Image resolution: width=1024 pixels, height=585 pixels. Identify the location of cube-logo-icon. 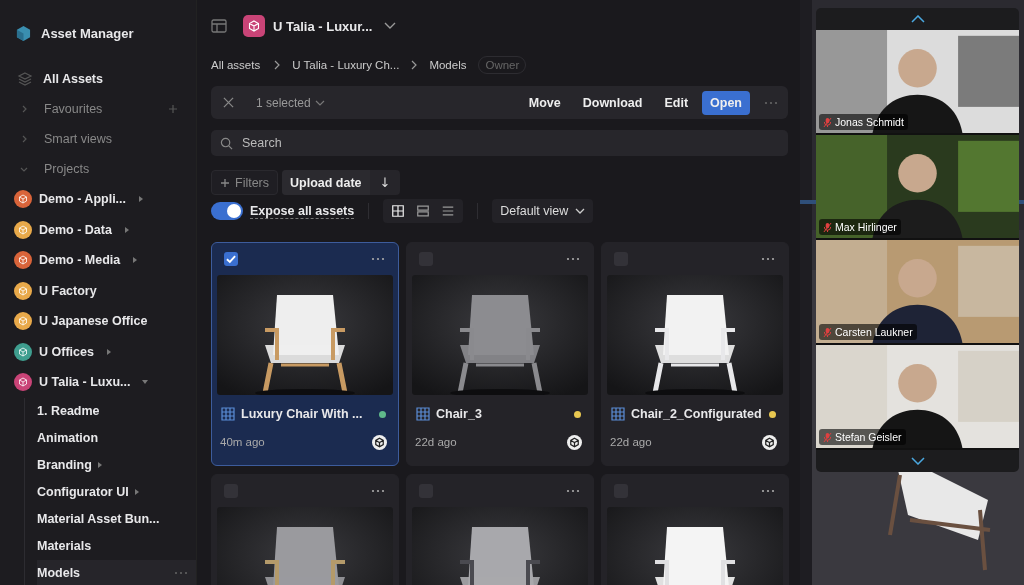
(23, 33).